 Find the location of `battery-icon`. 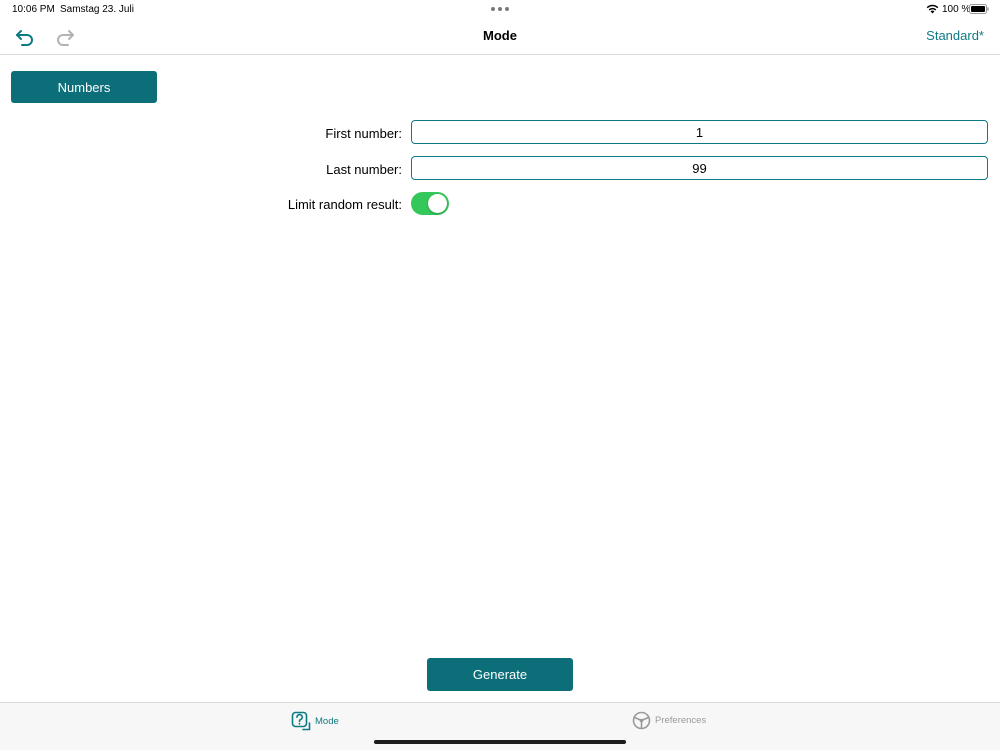

battery-icon is located at coordinates (979, 9).